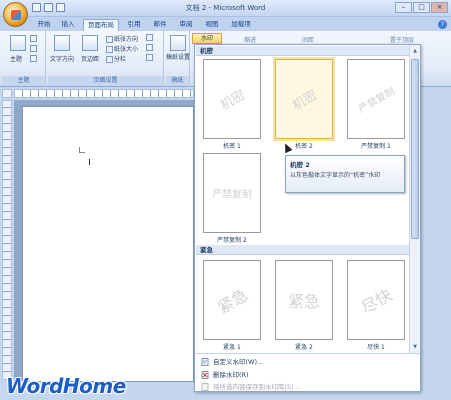 This screenshot has height=400, width=451. What do you see at coordinates (376, 347) in the screenshot?
I see `thumb-label: 尽快 1` at bounding box center [376, 347].